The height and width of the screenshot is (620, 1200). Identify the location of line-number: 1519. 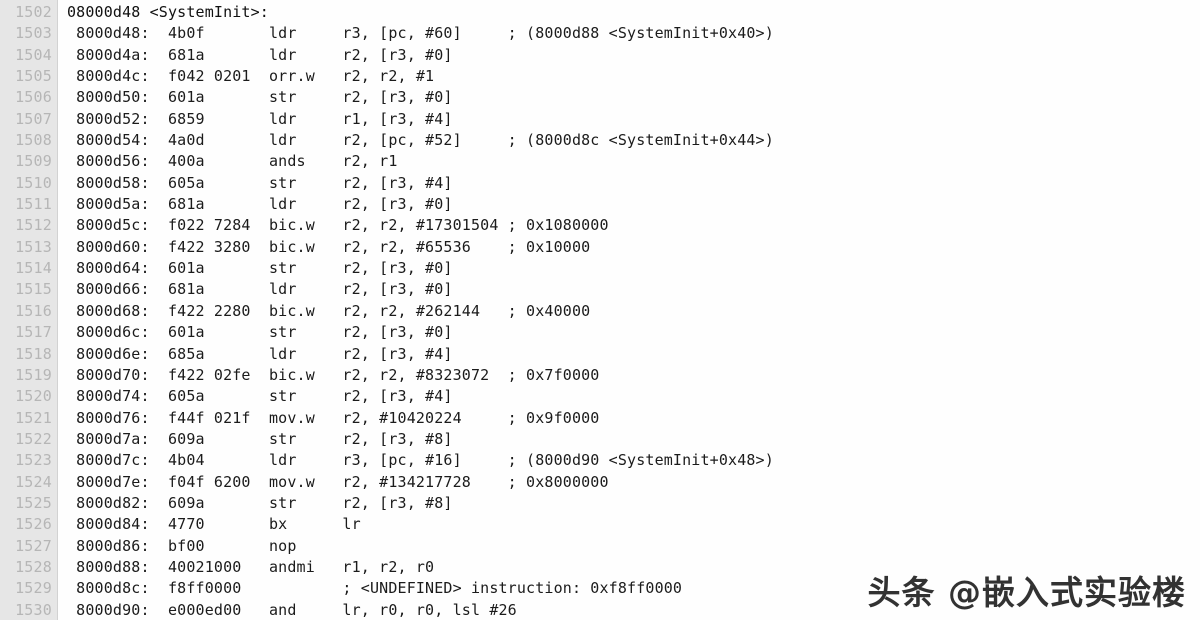
(33, 374).